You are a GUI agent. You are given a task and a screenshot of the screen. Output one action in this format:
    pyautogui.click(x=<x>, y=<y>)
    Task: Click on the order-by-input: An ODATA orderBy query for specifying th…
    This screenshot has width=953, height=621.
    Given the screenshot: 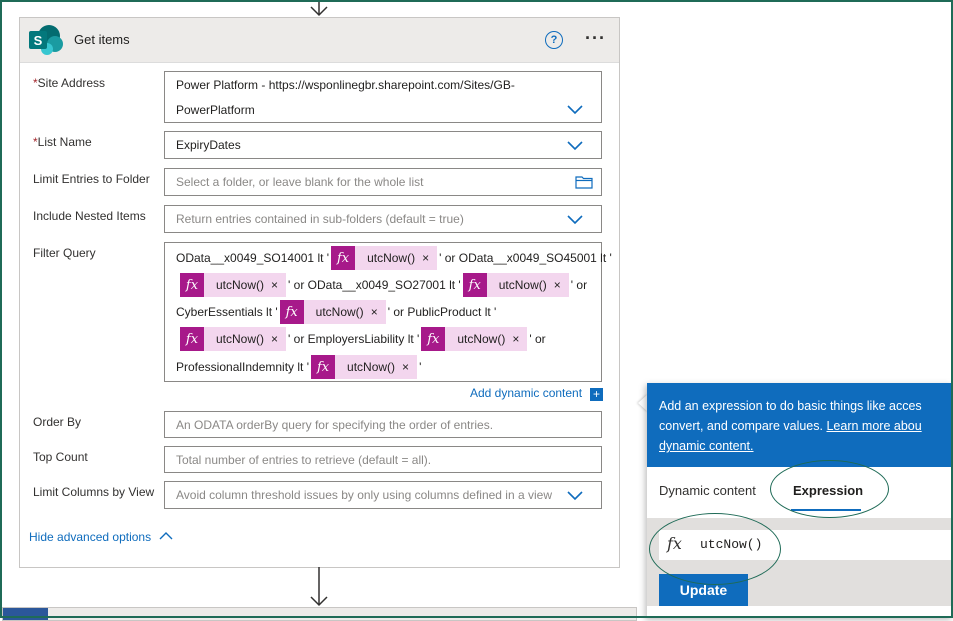 What is the action you would take?
    pyautogui.click(x=383, y=424)
    